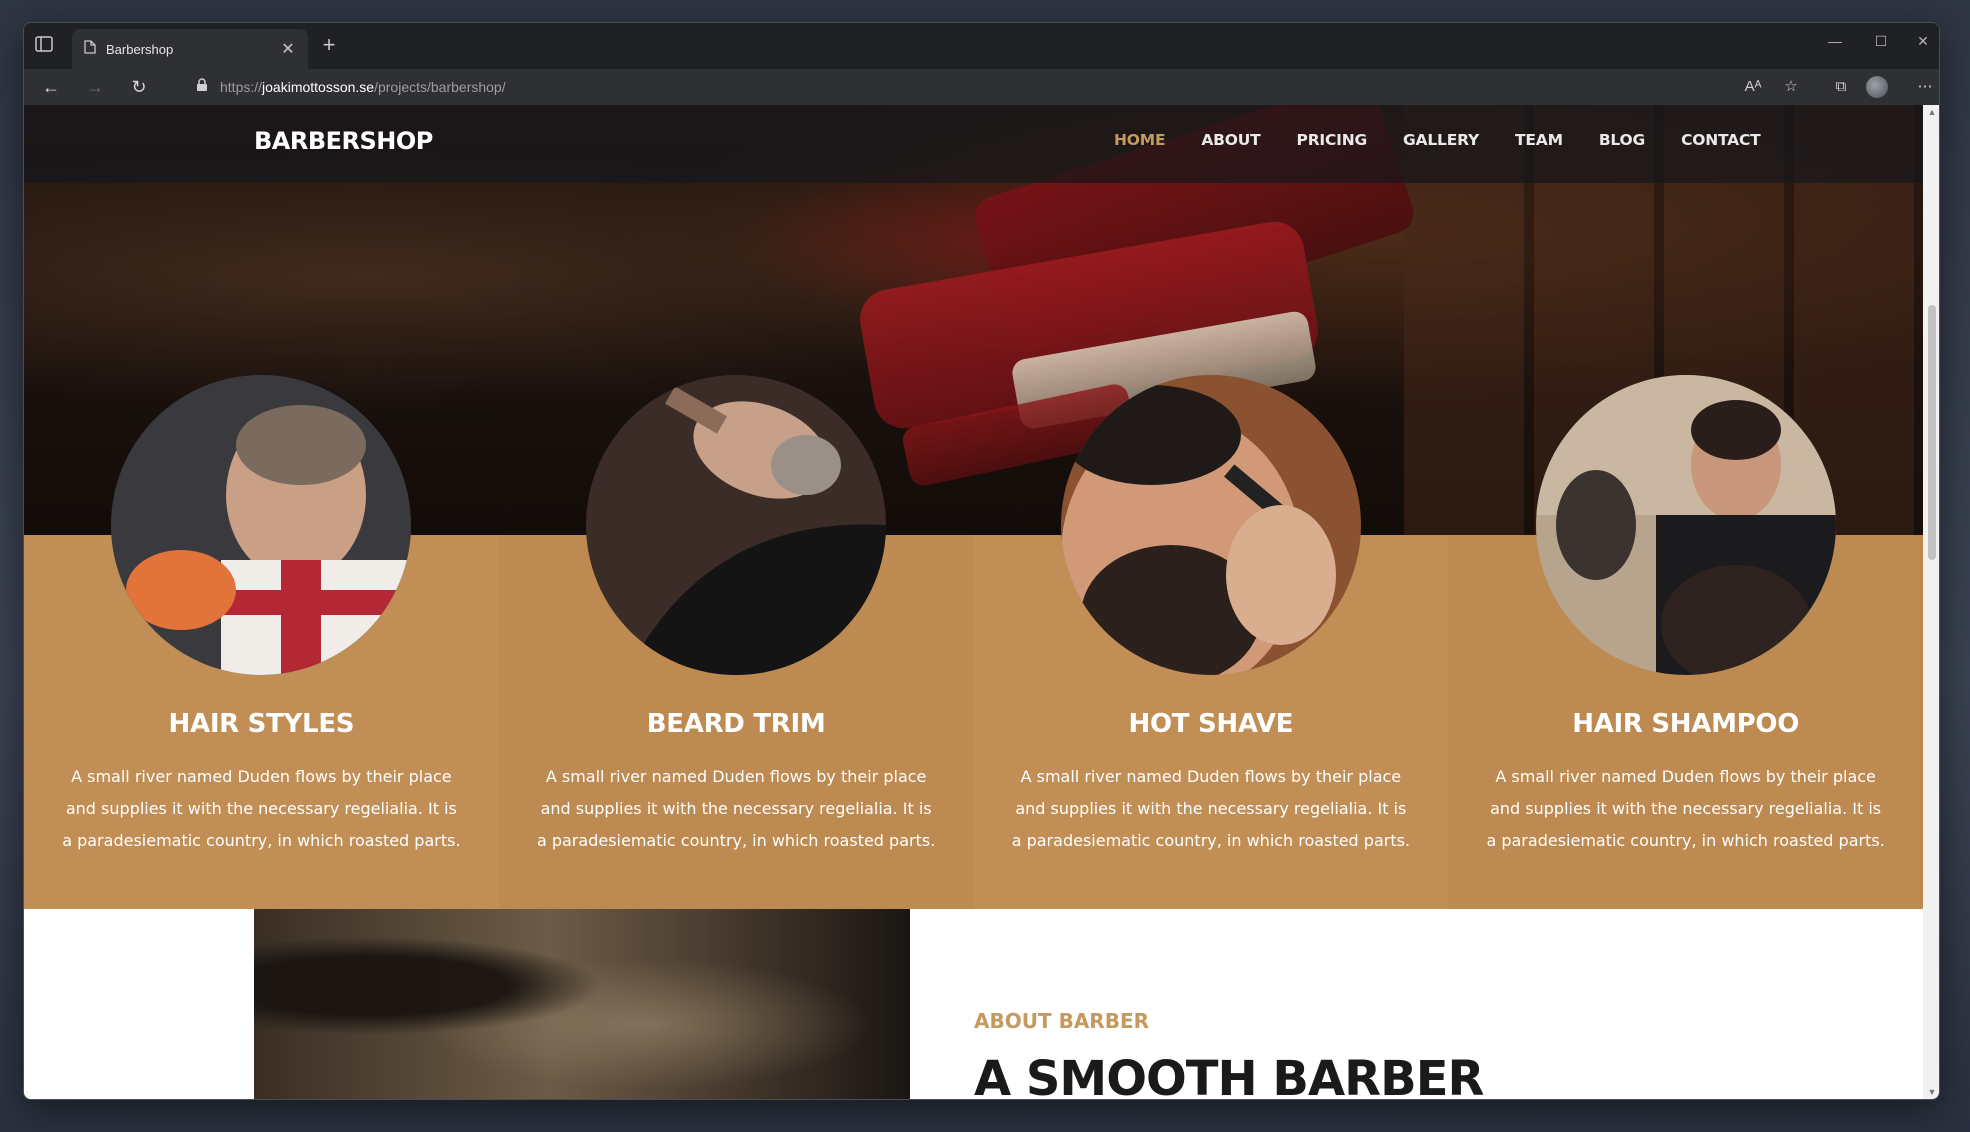 The height and width of the screenshot is (1132, 1970). I want to click on new-tab-button: +, so click(329, 45).